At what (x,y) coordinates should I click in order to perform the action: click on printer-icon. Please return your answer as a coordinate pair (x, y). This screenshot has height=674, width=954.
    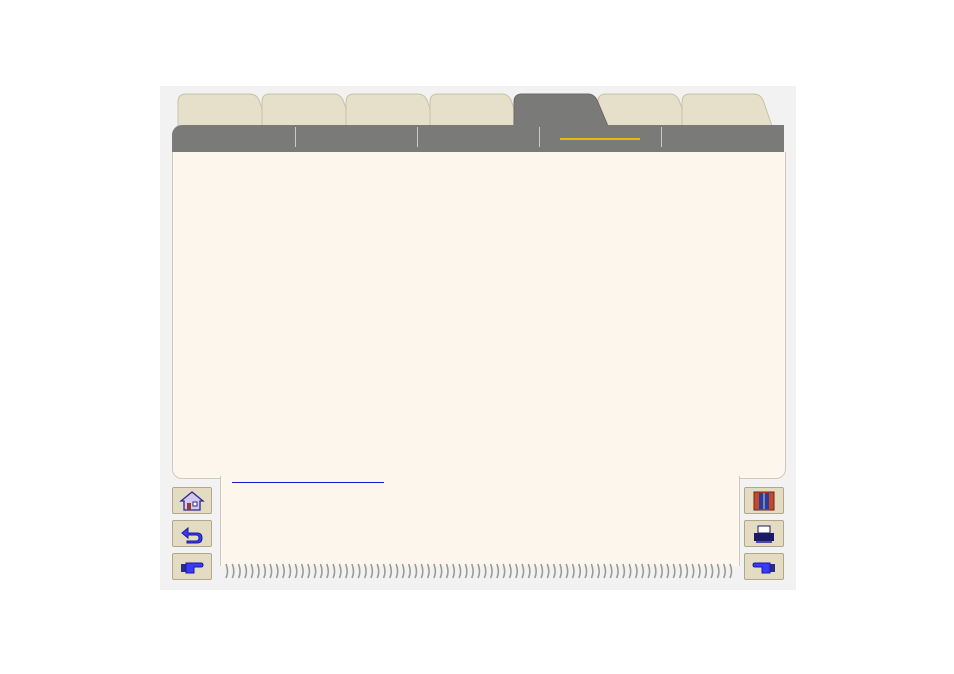
    Looking at the image, I should click on (764, 534).